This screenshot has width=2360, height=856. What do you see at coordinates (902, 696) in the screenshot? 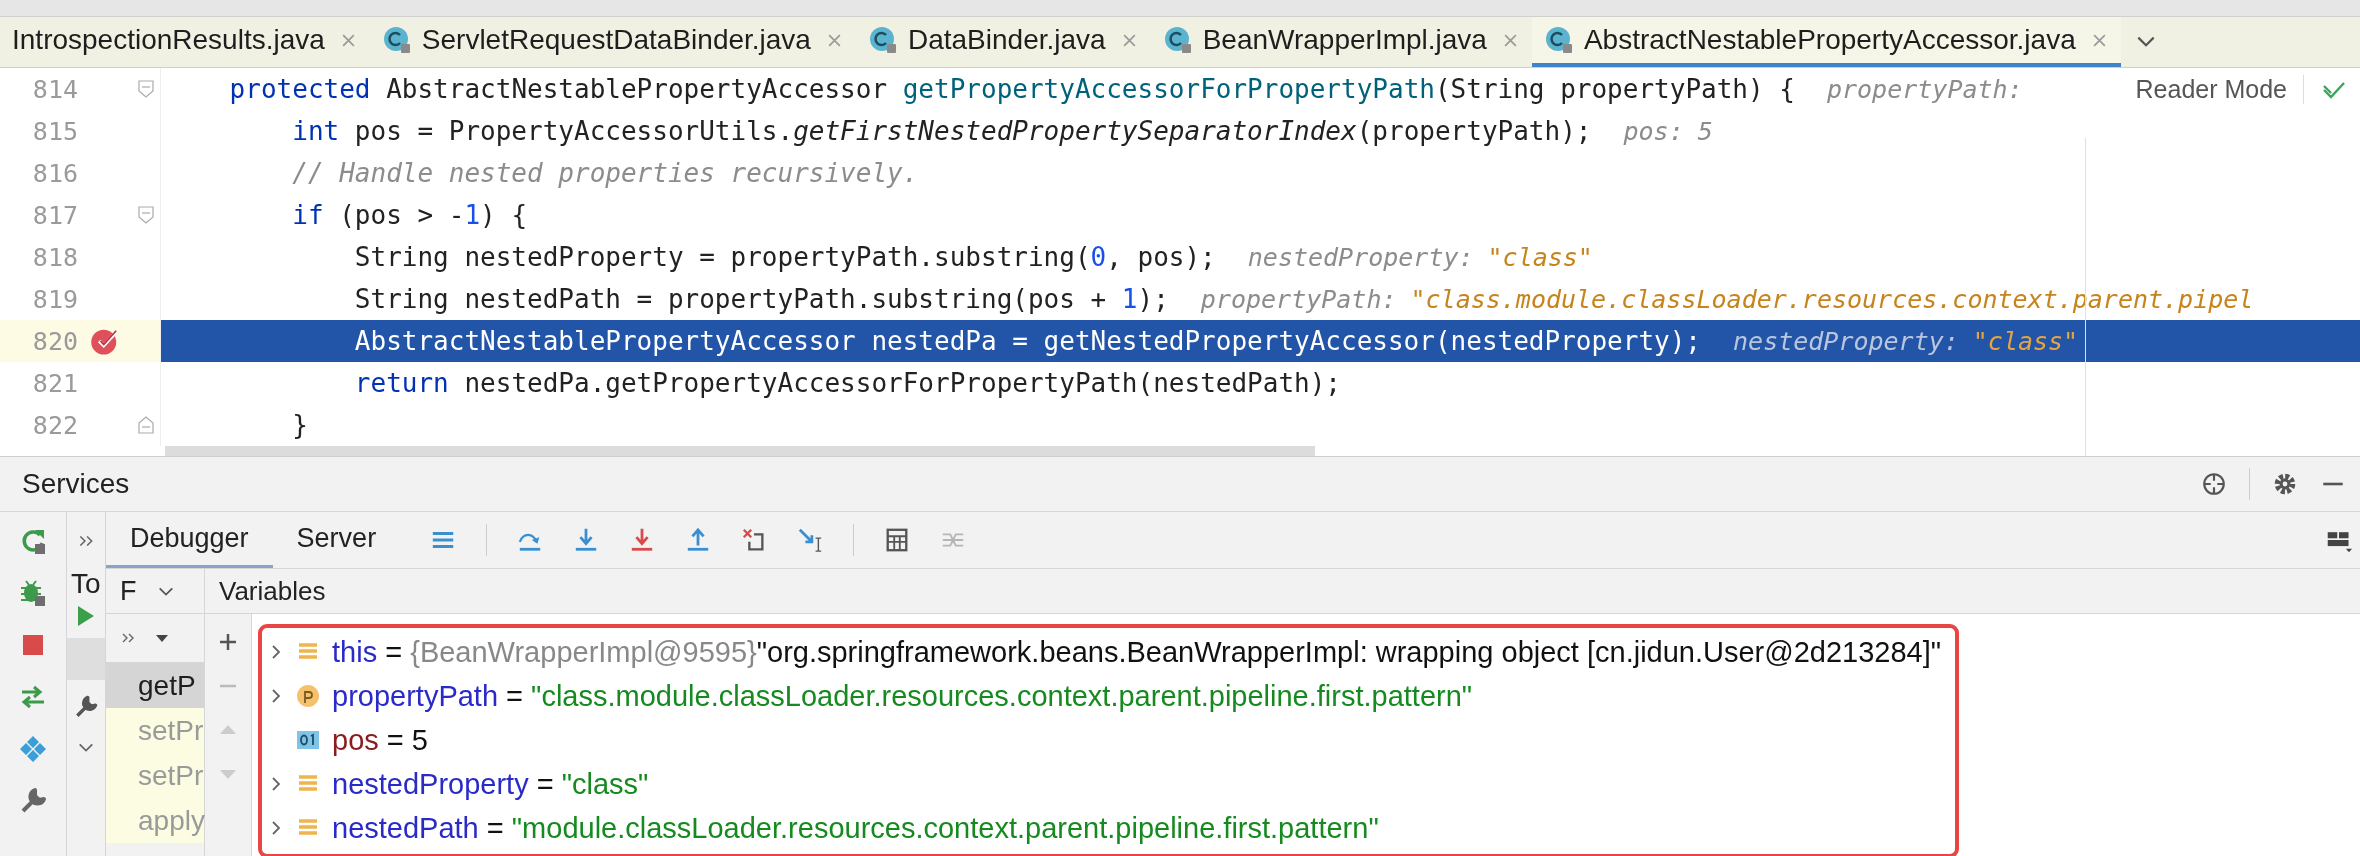
I see `variable-text: propertyPath = "class.module.classLoader.resources.context.parent.pipeline.first.pattern"` at bounding box center [902, 696].